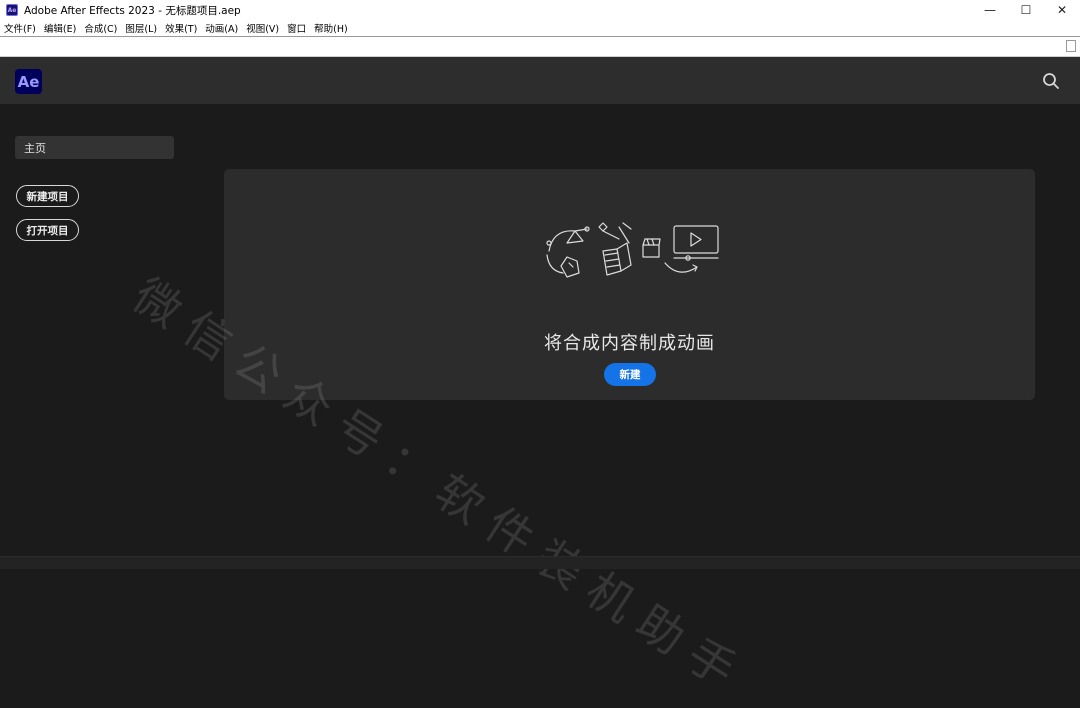  What do you see at coordinates (629, 343) in the screenshot?
I see `panel-heading: 将合成内容制成动画` at bounding box center [629, 343].